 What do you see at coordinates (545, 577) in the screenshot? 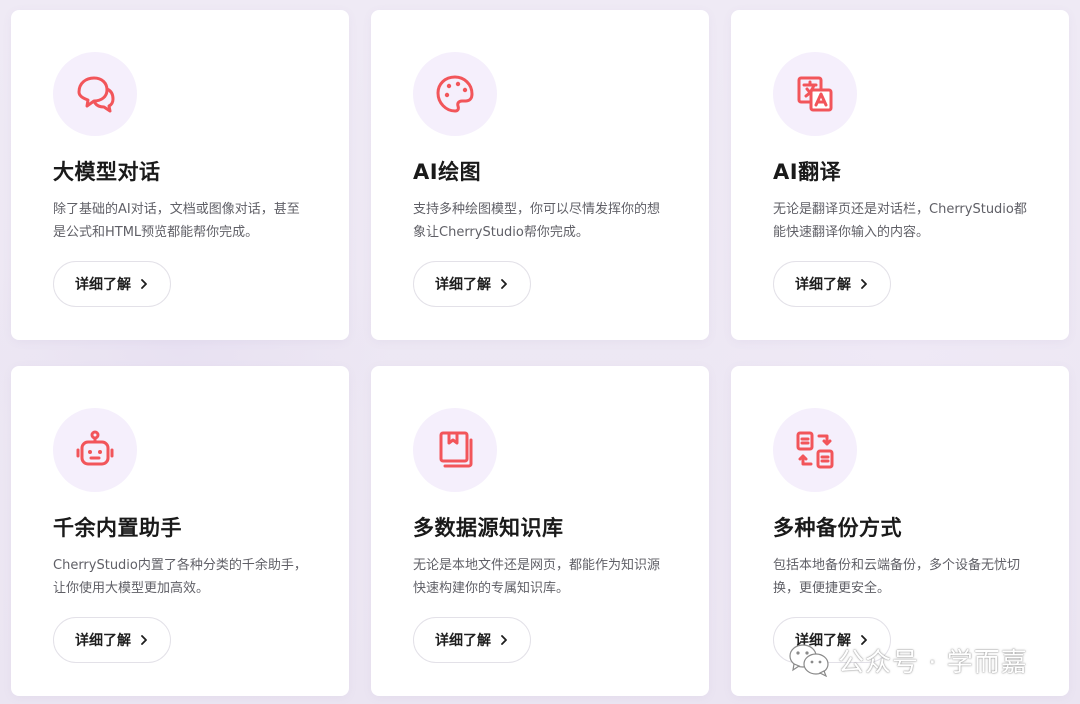
I see `card-description: 无论是本地文件还是网页，都能作为知识源 快速构建你的专属知识库。` at bounding box center [545, 577].